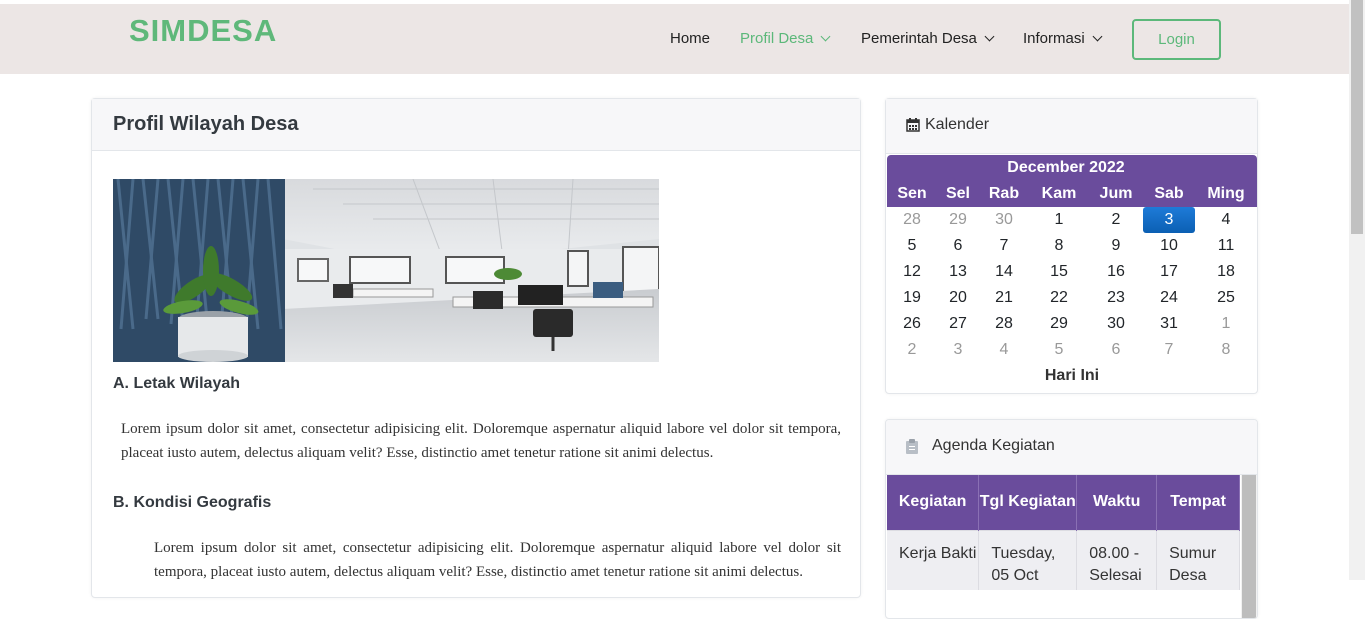 The image size is (1365, 619). Describe the element at coordinates (206, 124) in the screenshot. I see `page-title: Profil Wilayah Desa` at that location.